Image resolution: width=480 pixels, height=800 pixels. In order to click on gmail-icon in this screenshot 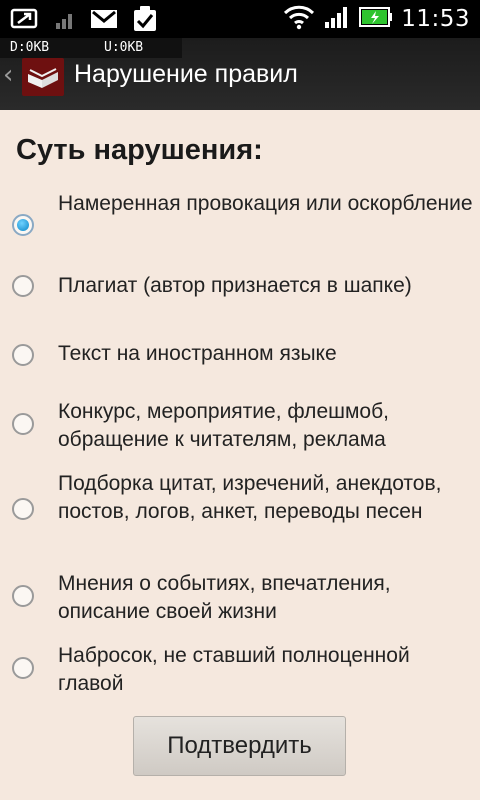, I will do `click(104, 21)`.